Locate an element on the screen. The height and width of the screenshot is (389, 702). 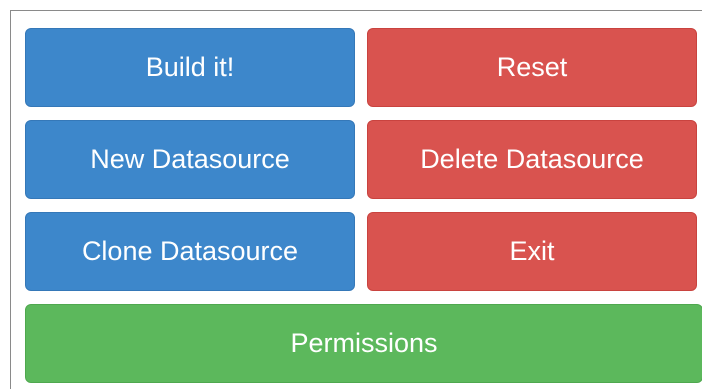
permissions-button-label: Permissions is located at coordinates (364, 343).